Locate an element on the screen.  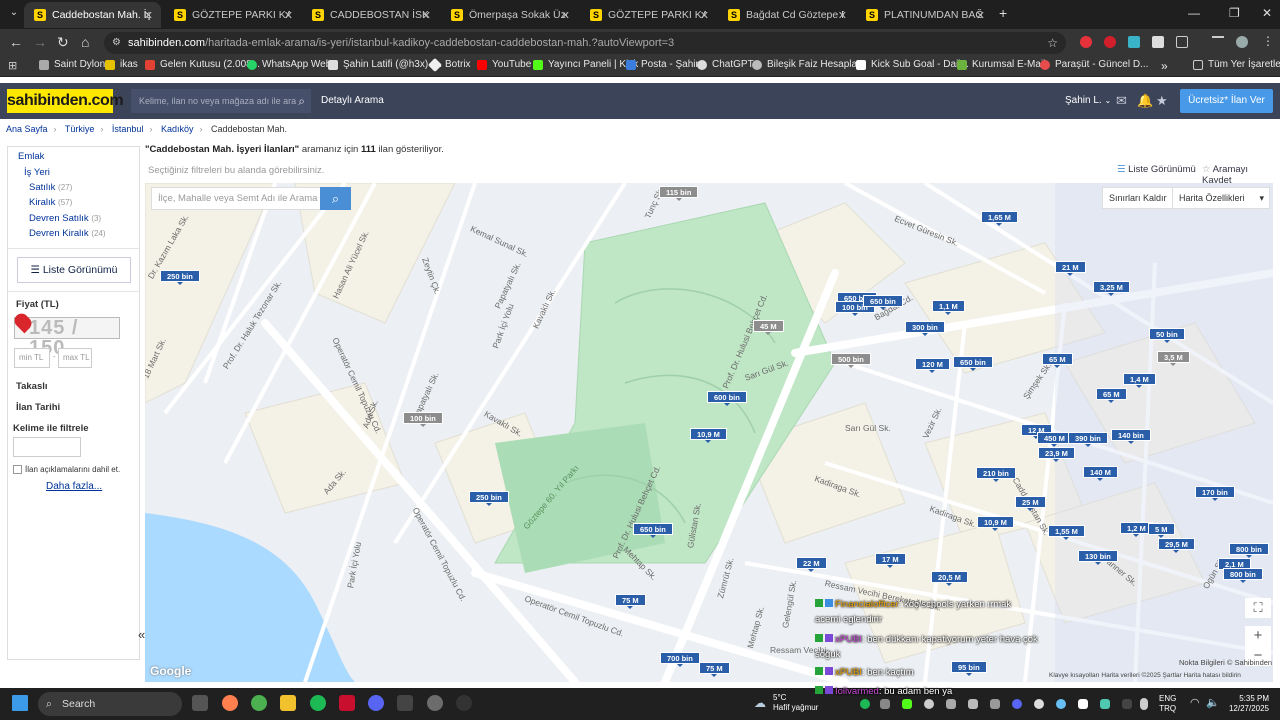
price-marker: 21 M is located at coordinates (1070, 268).